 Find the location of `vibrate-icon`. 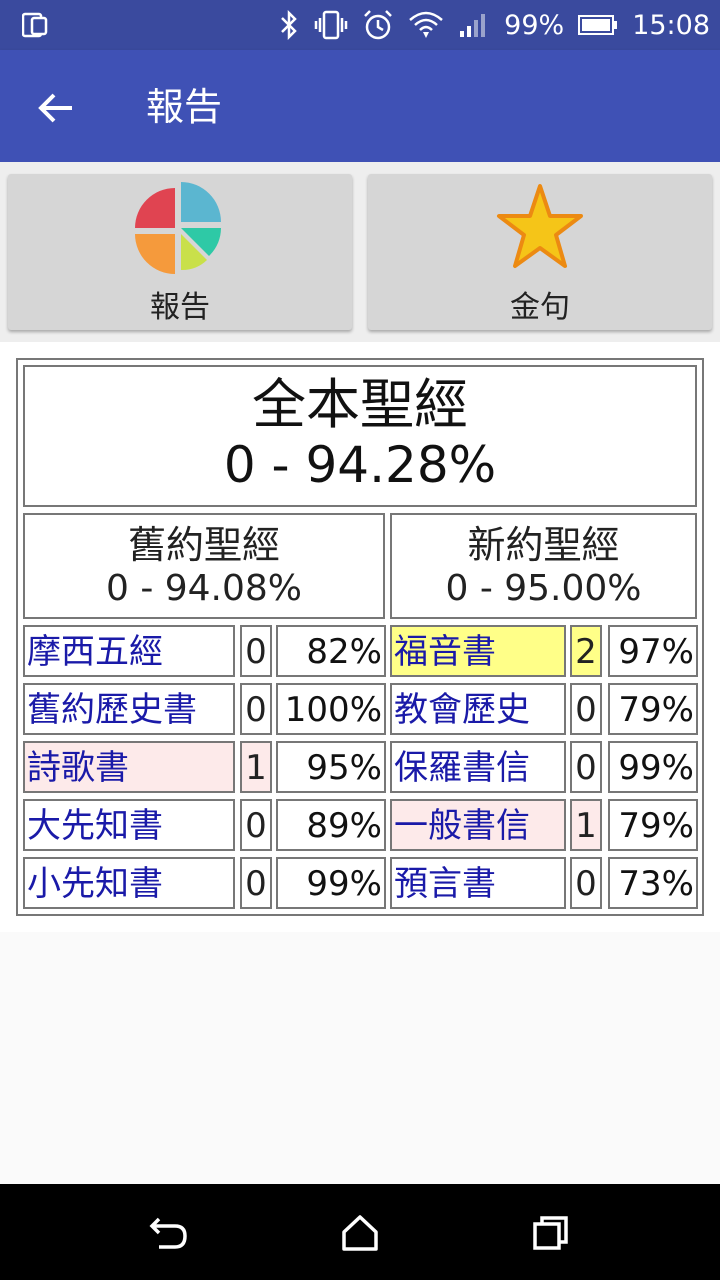

vibrate-icon is located at coordinates (331, 25).